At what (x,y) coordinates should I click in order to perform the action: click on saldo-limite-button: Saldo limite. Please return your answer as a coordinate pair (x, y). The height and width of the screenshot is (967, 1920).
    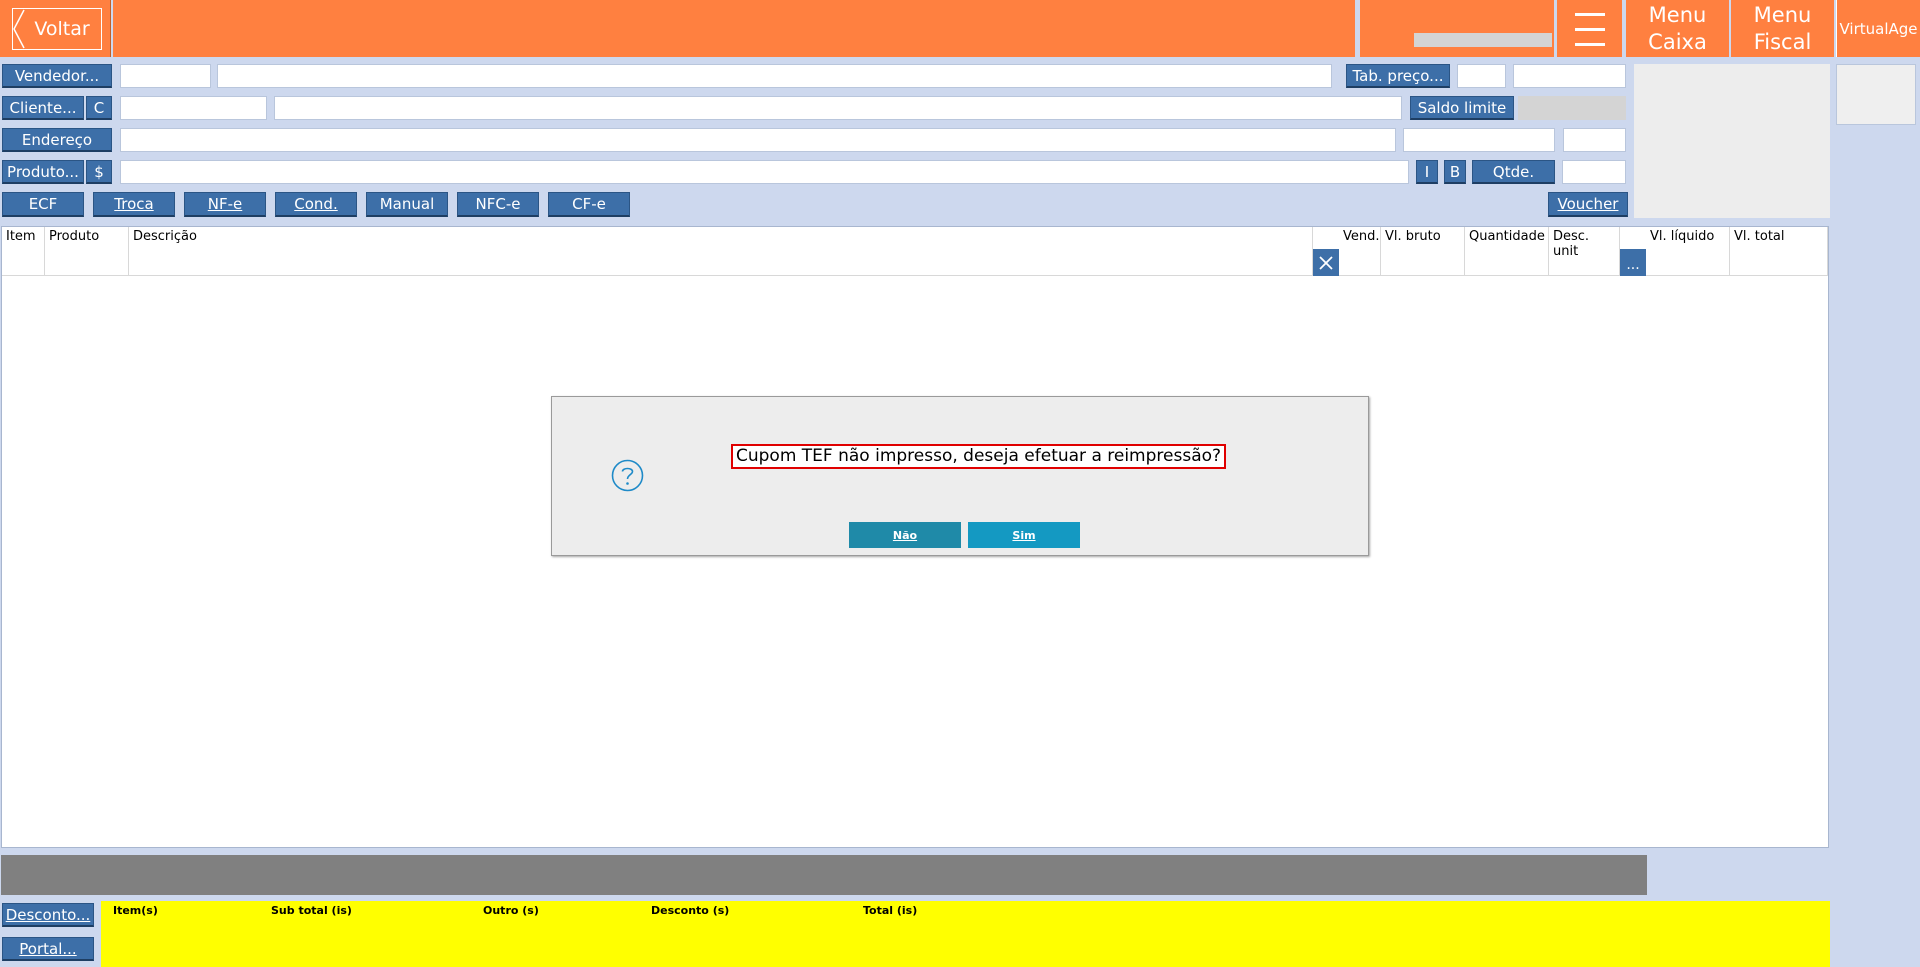
    Looking at the image, I should click on (1462, 108).